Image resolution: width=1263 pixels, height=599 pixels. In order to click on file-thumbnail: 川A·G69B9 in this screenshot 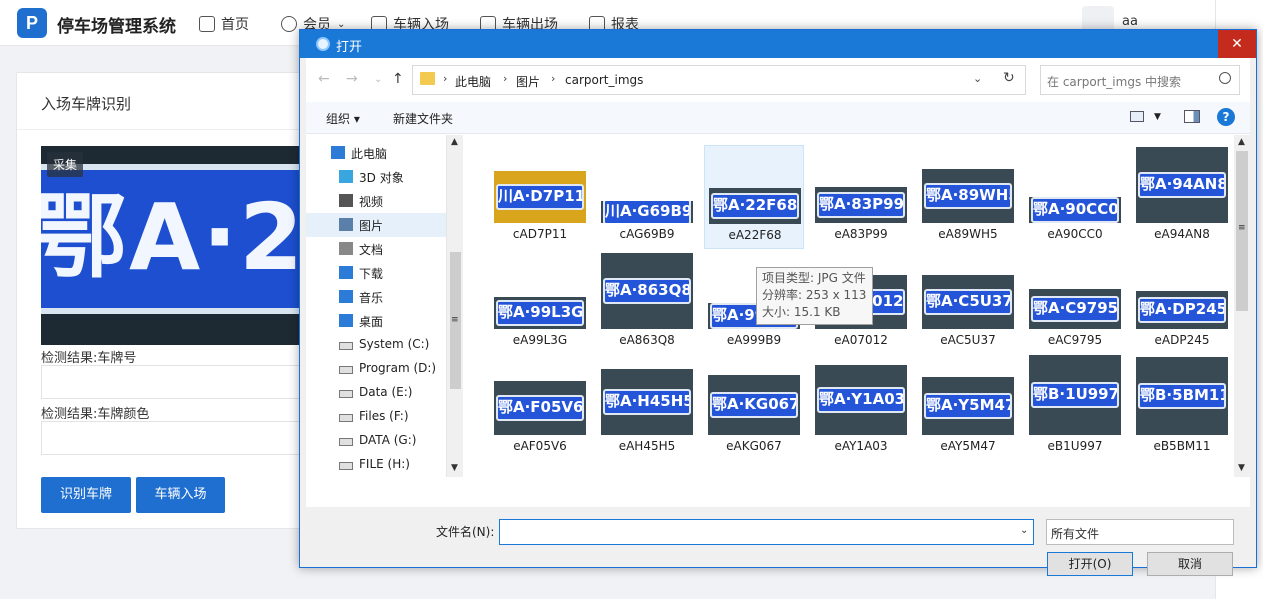, I will do `click(647, 212)`.